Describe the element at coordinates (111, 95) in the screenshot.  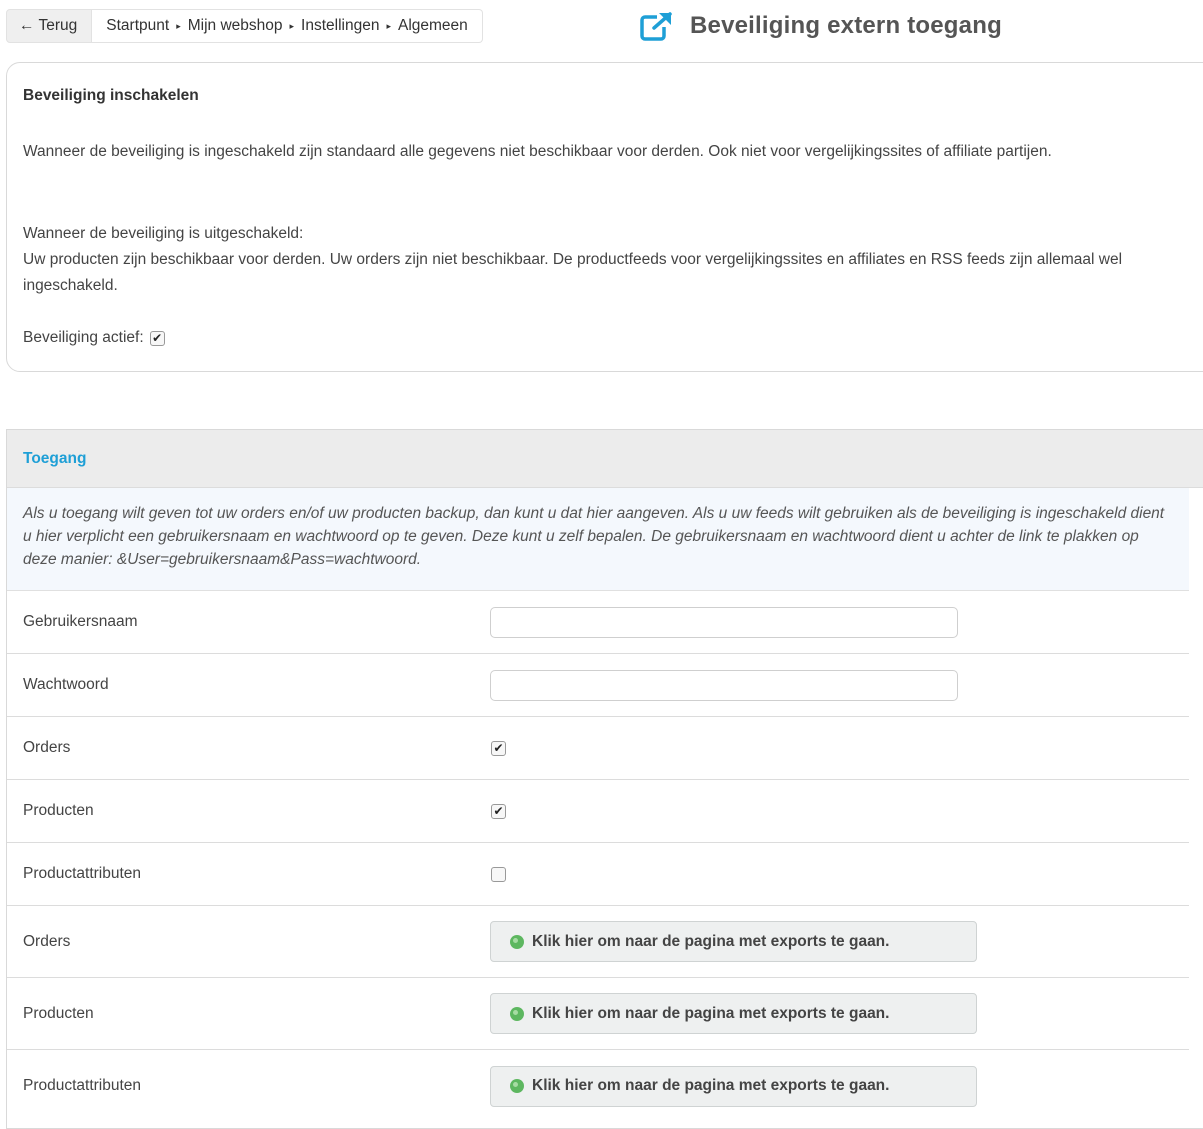
I see `security-panel-title: Beveiliging inschakelen` at that location.